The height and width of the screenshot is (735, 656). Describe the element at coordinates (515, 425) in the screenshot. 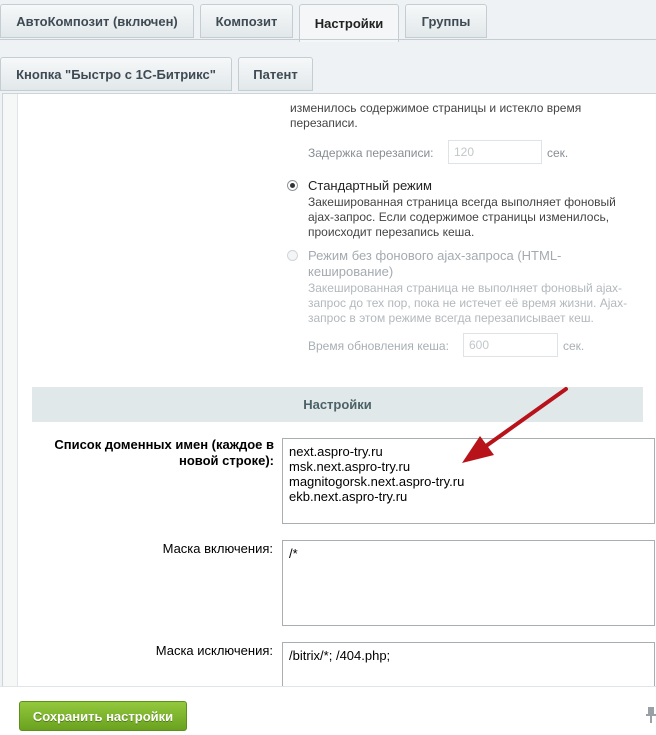

I see `annotation-arrow-icon` at that location.